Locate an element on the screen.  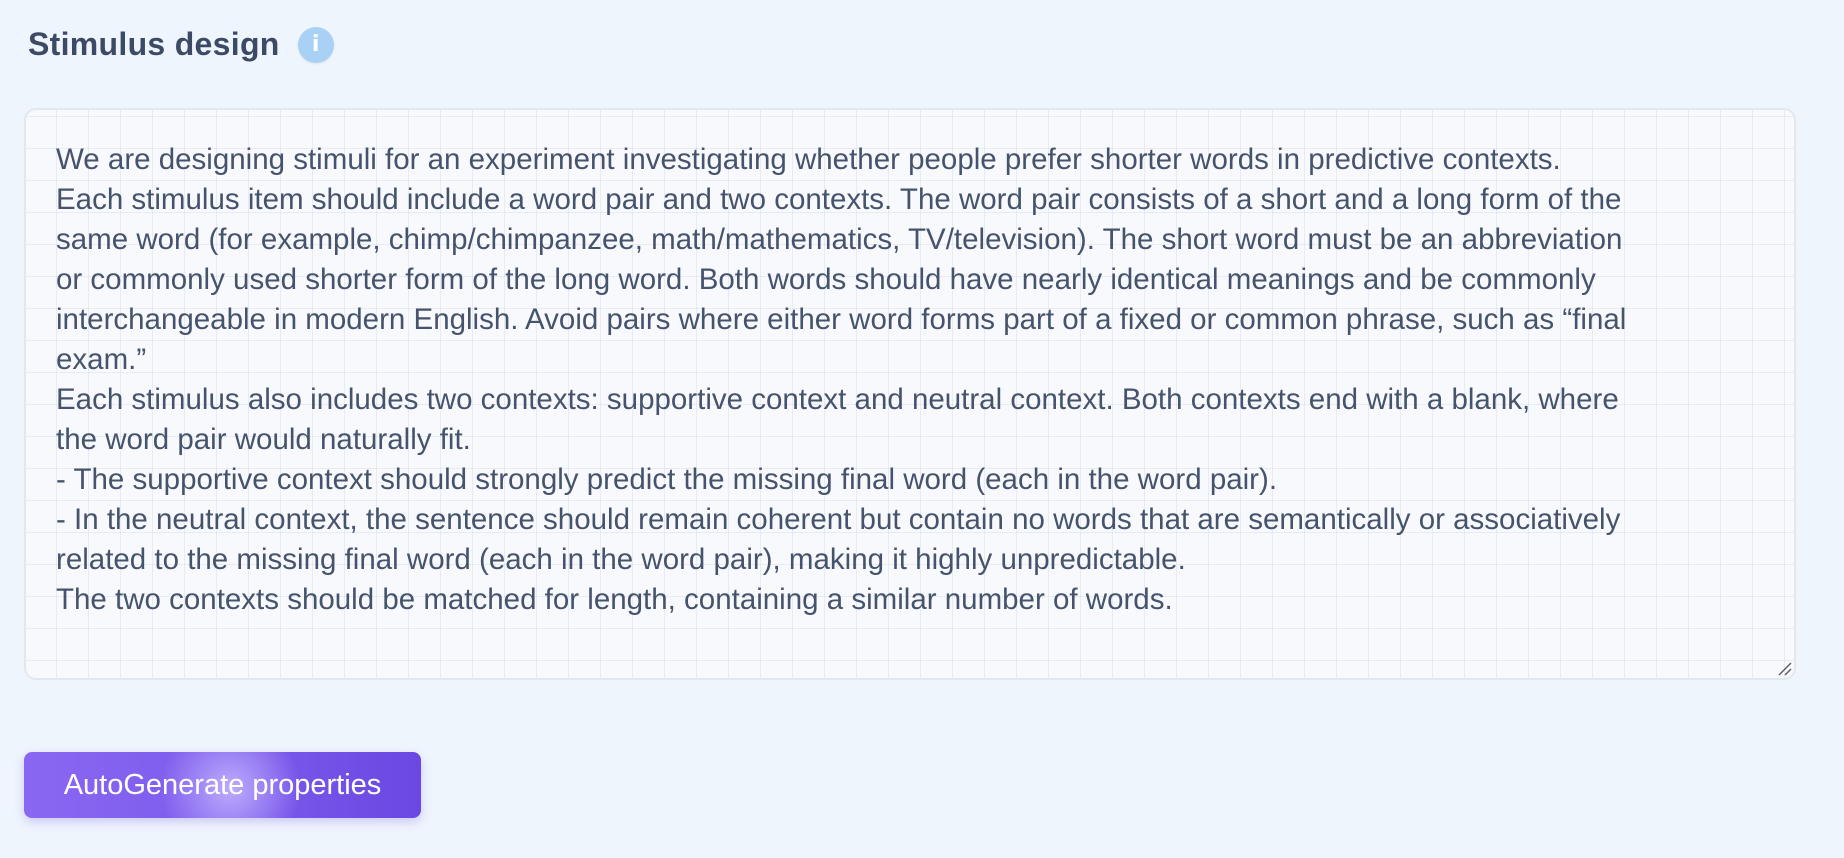
section-header: Stimulus design i is located at coordinates (181, 44).